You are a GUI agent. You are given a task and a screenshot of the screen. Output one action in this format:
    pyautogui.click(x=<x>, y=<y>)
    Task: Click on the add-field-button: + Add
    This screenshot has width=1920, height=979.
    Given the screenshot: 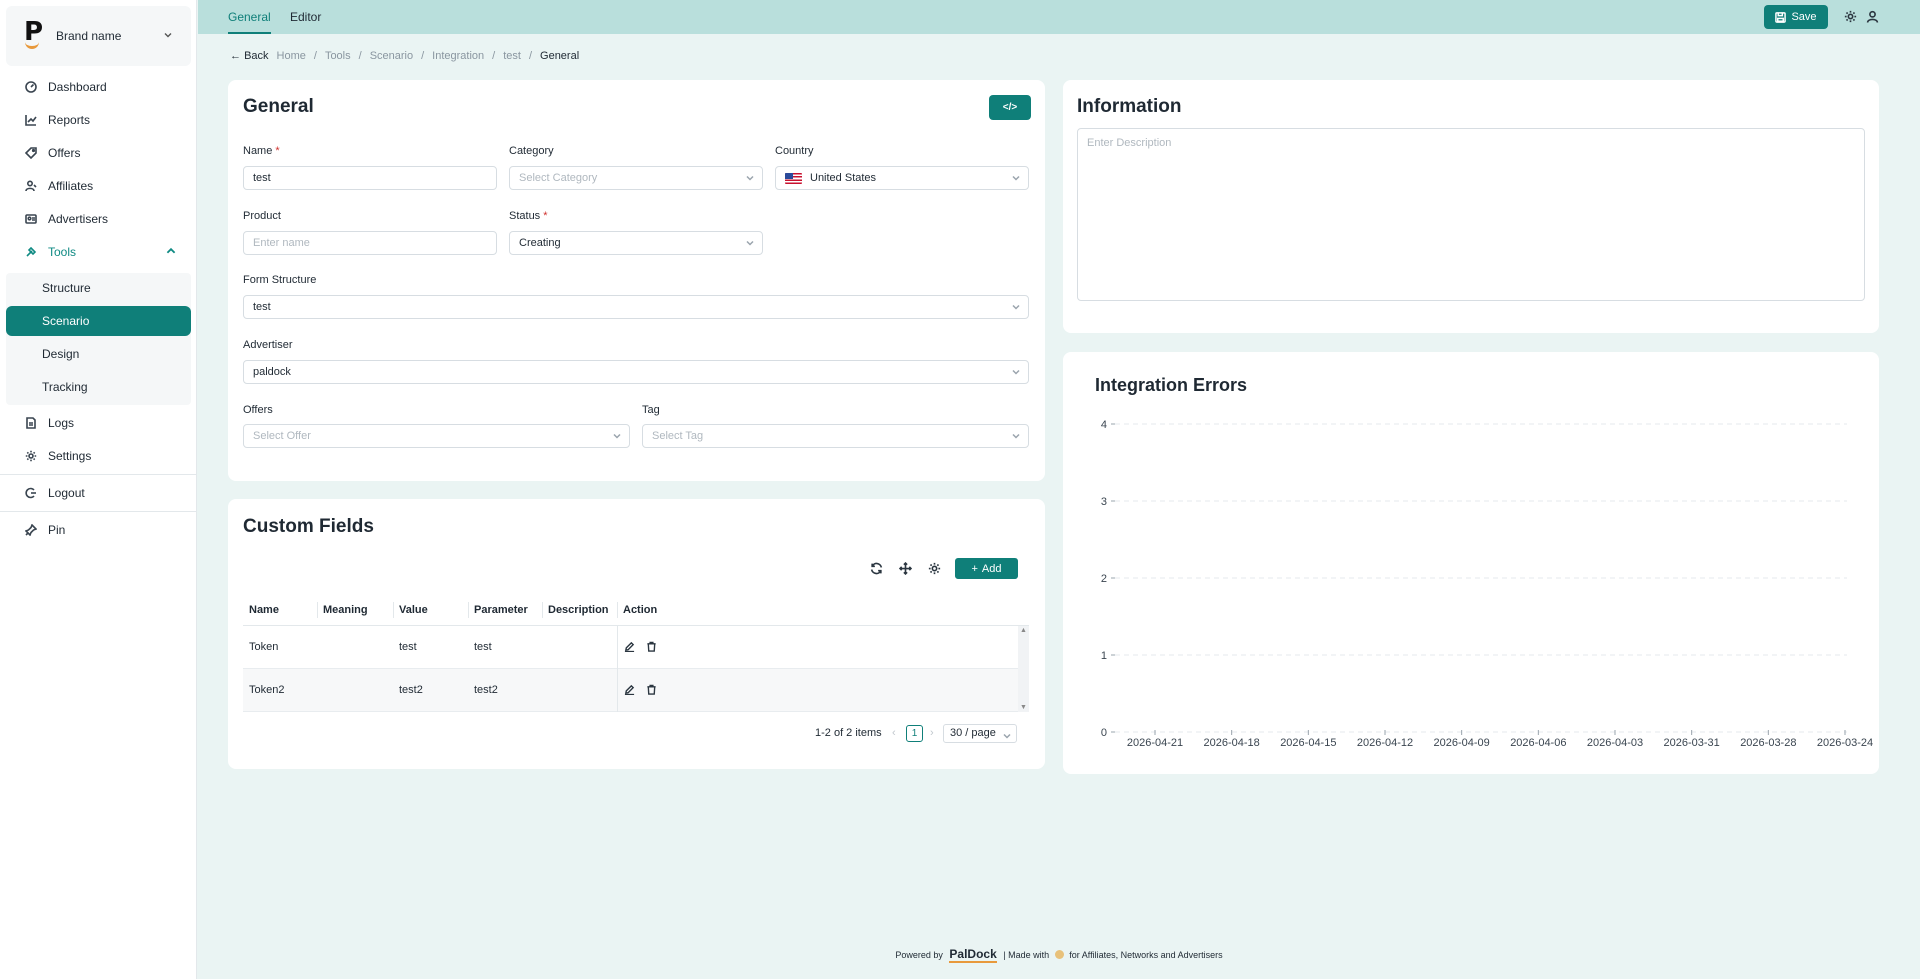 What is the action you would take?
    pyautogui.click(x=986, y=568)
    